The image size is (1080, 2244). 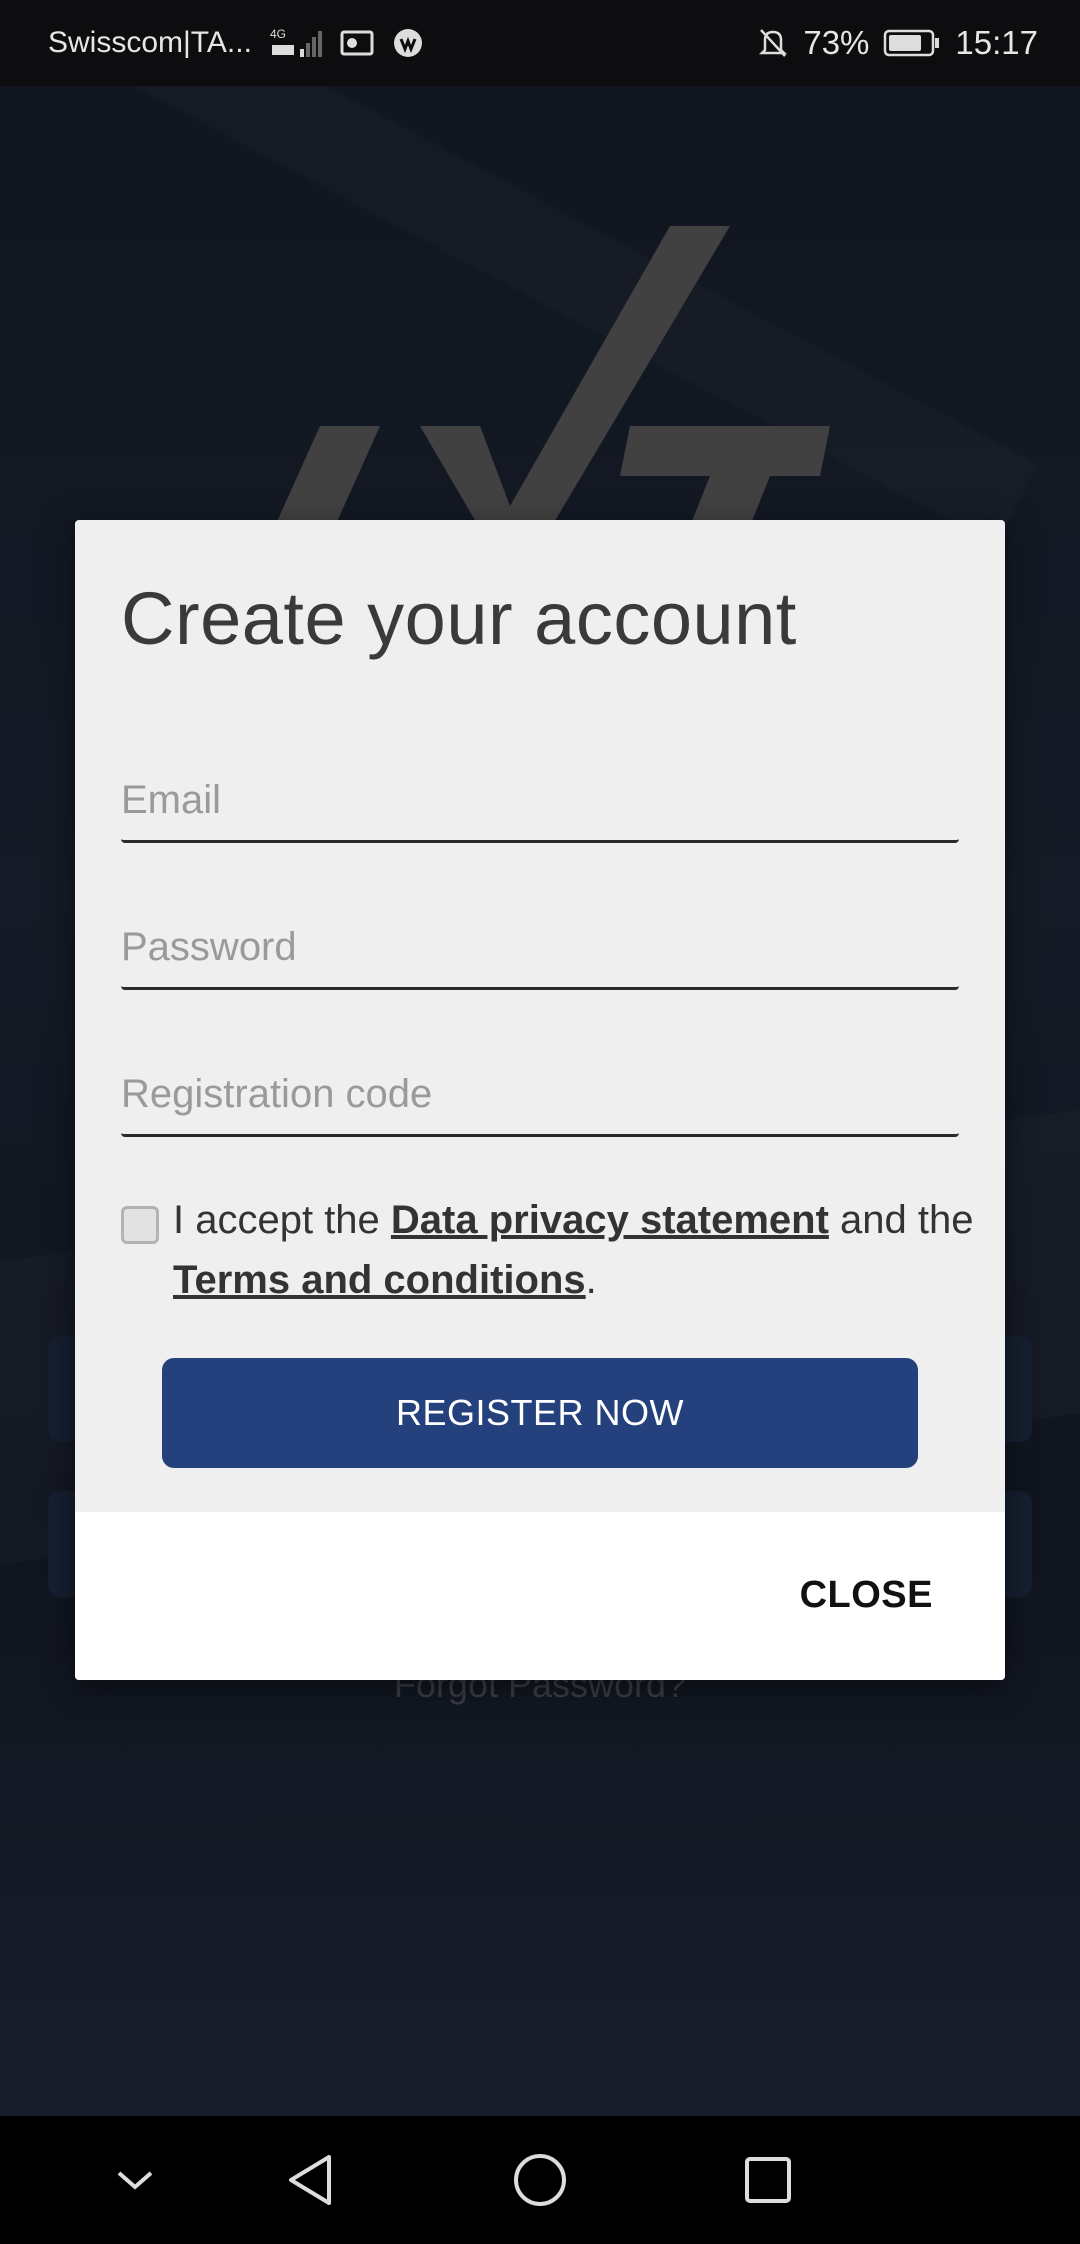 What do you see at coordinates (836, 42) in the screenshot?
I see `battery-percent: 73%` at bounding box center [836, 42].